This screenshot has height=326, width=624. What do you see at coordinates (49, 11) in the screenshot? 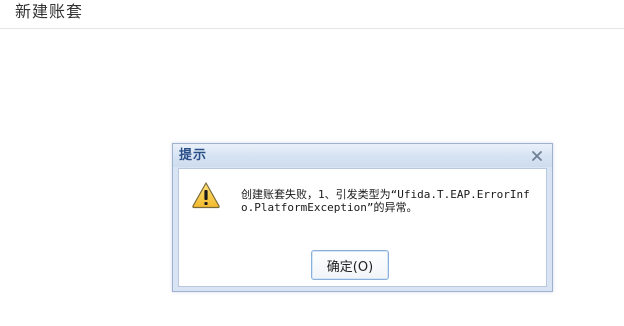
I see `page-title: 新建账套` at bounding box center [49, 11].